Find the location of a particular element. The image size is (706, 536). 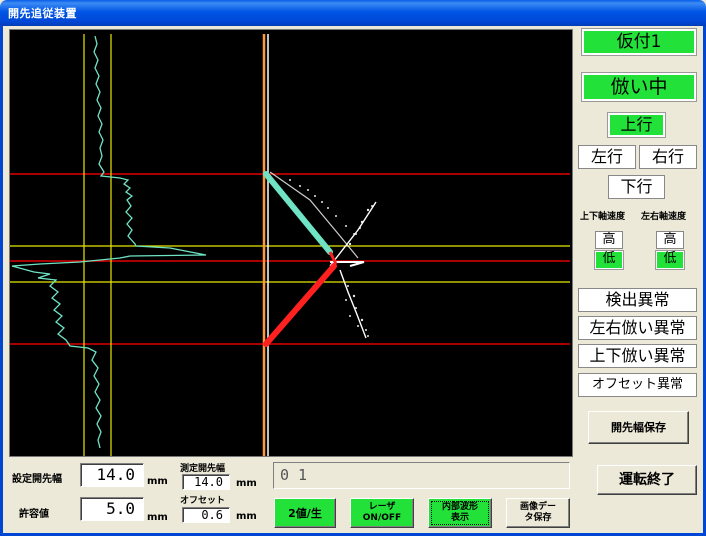

offset-unit: mm is located at coordinates (246, 516).